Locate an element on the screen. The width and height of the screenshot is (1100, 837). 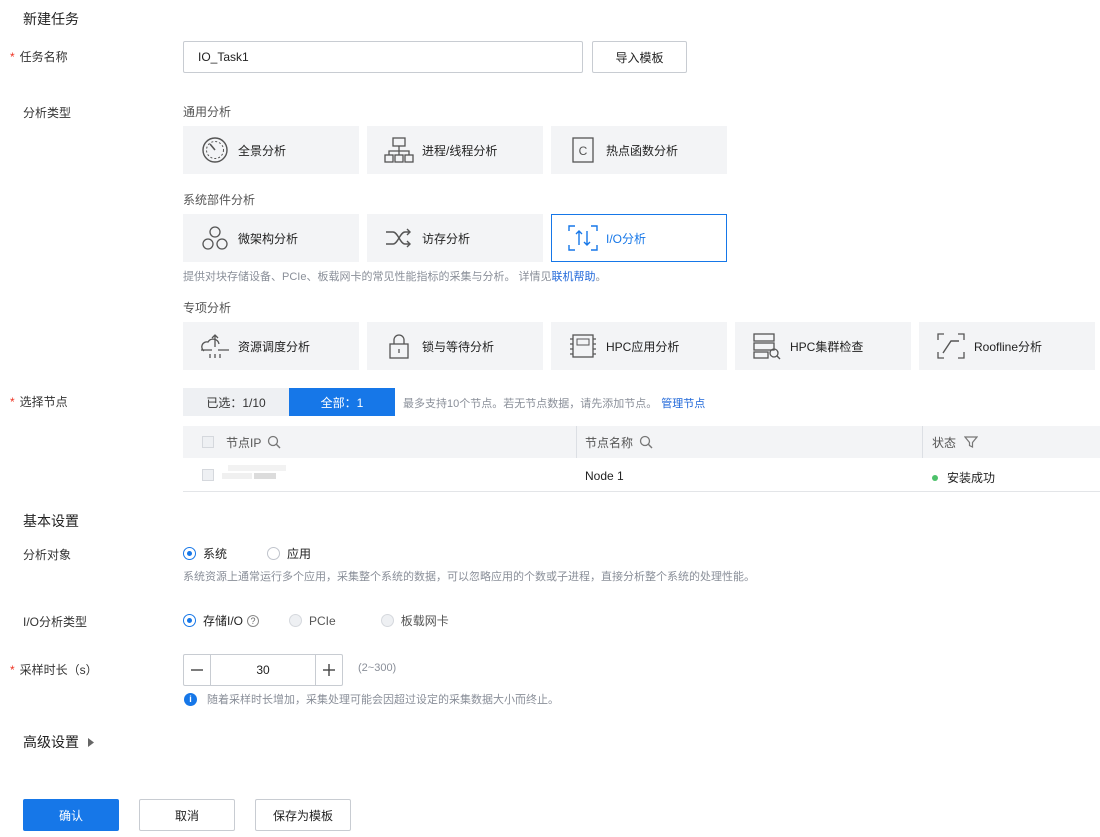
card-io-analysis: I/O分析 is located at coordinates (639, 238).